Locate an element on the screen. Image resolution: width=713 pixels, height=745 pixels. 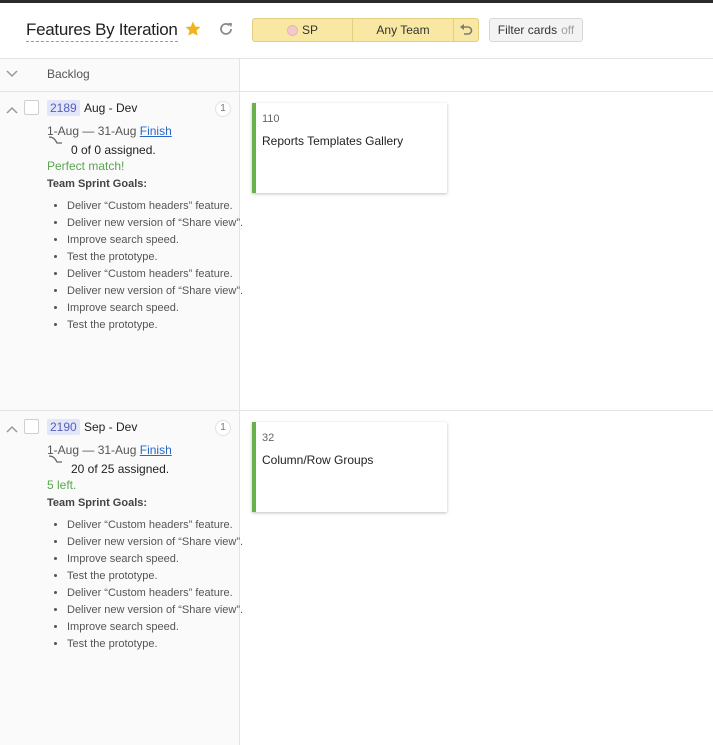
undo-icon is located at coordinates (466, 29).